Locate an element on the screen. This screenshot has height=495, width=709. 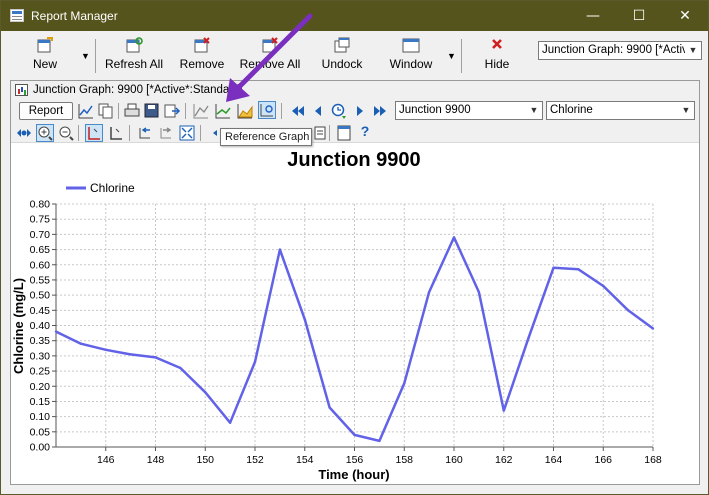
parameter-selector-dropdown: Chlorine ▼ is located at coordinates (620, 110).